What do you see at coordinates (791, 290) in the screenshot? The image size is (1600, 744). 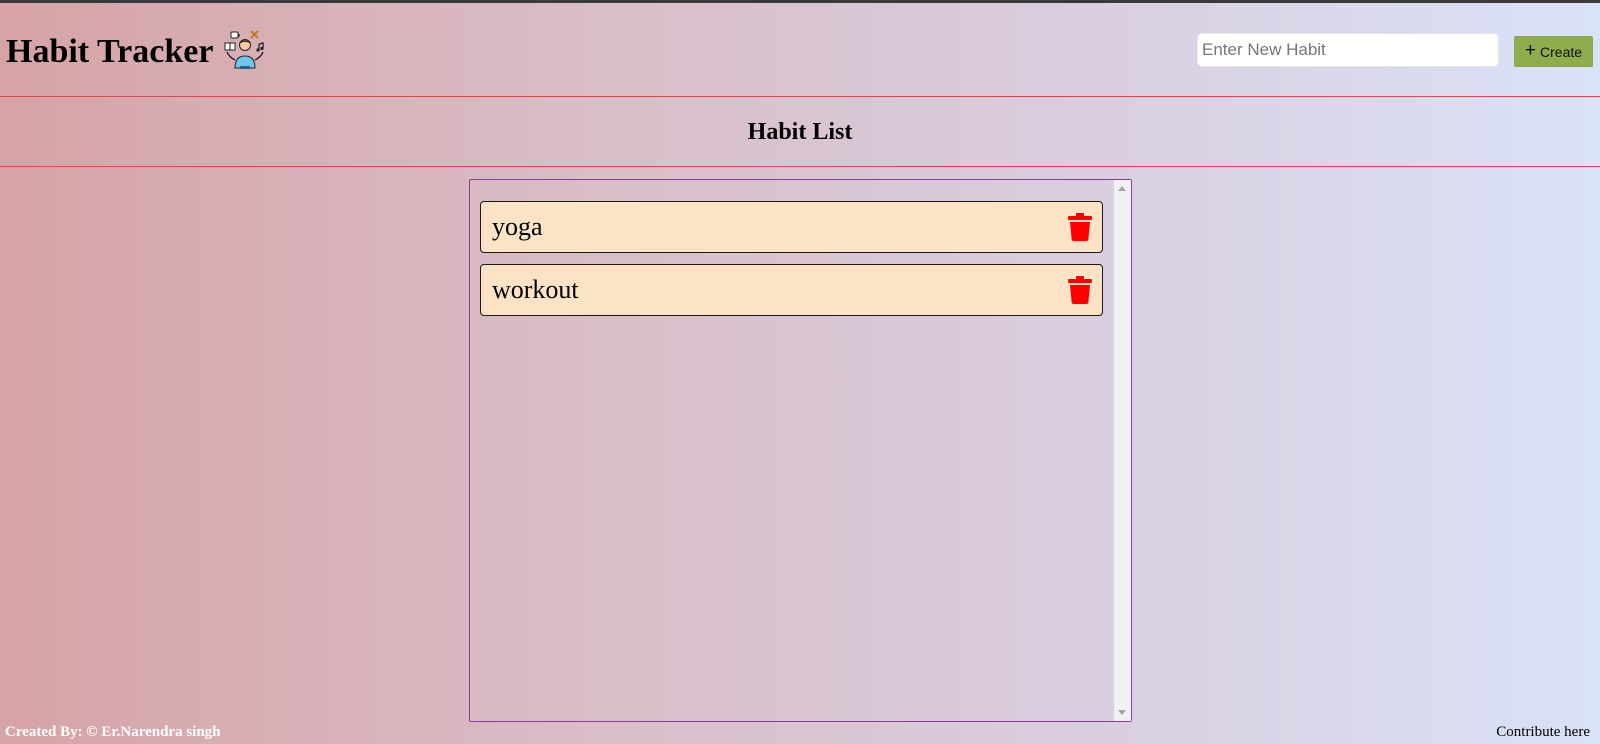 I see `habit-item: workout` at bounding box center [791, 290].